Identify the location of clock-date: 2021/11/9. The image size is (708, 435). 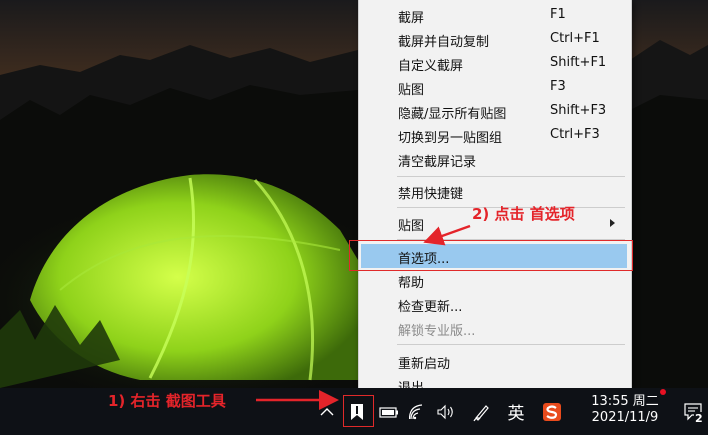
(625, 417).